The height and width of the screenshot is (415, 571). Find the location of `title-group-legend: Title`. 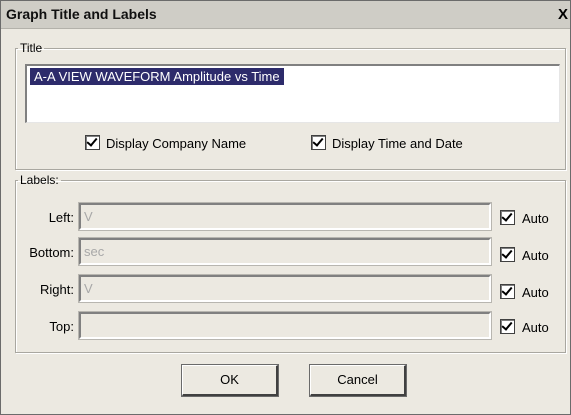

title-group-legend: Title is located at coordinates (31, 48).